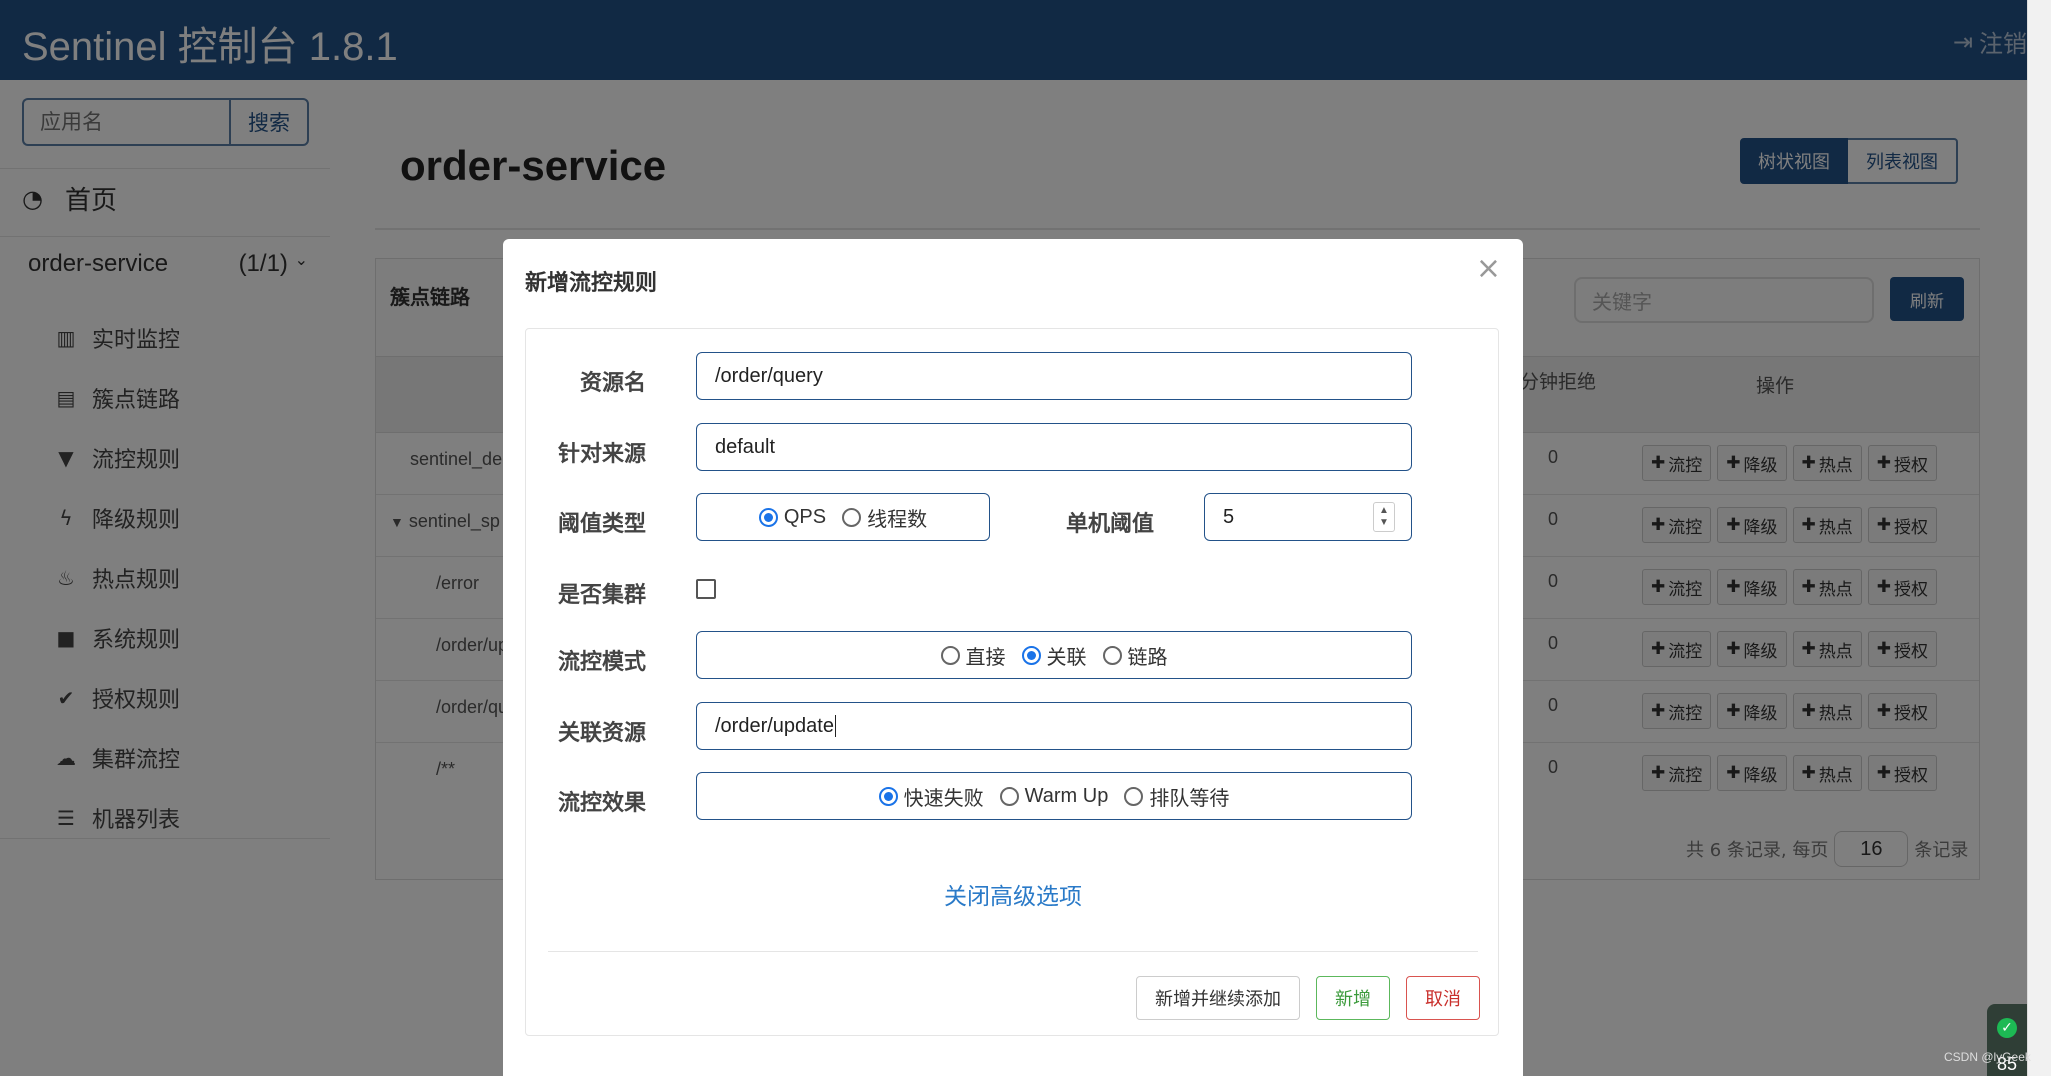 This screenshot has height=1076, width=2051. Describe the element at coordinates (602, 733) in the screenshot. I see `ref-resource-label: 关联资源` at that location.